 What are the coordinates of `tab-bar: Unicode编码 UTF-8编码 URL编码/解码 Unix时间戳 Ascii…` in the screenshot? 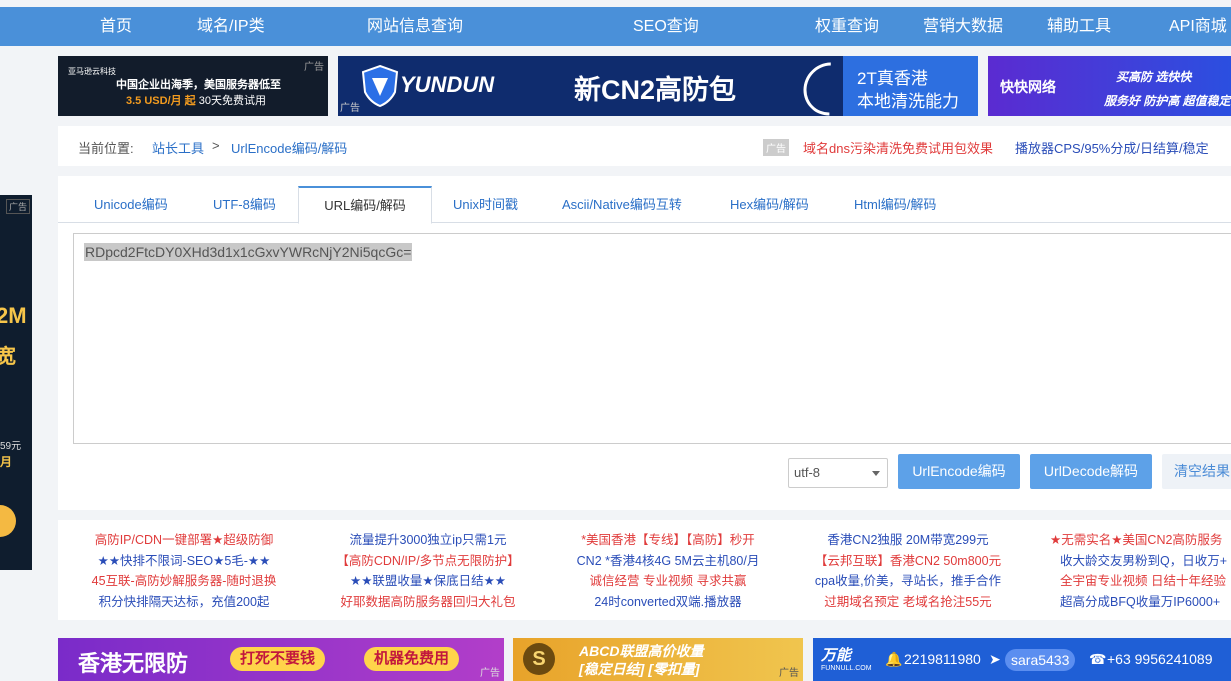 It's located at (644, 205).